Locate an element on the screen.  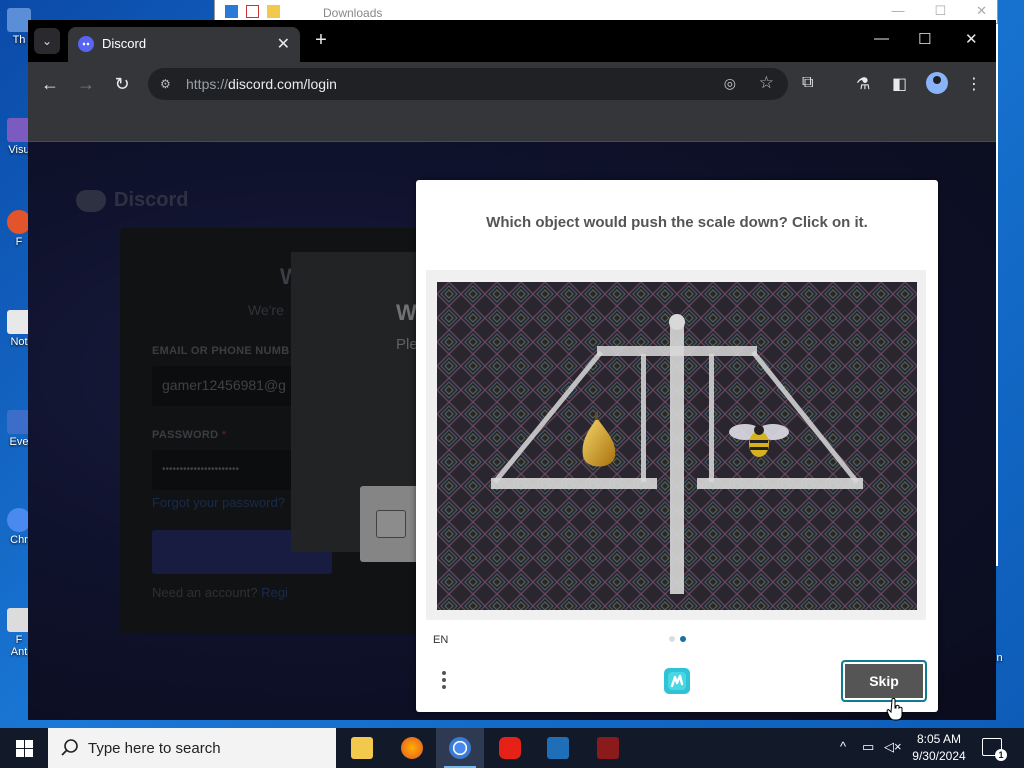
tab-strip: ⌄ Discord ✕ + — ☐ ✕ is located at coordinates (512, 41).